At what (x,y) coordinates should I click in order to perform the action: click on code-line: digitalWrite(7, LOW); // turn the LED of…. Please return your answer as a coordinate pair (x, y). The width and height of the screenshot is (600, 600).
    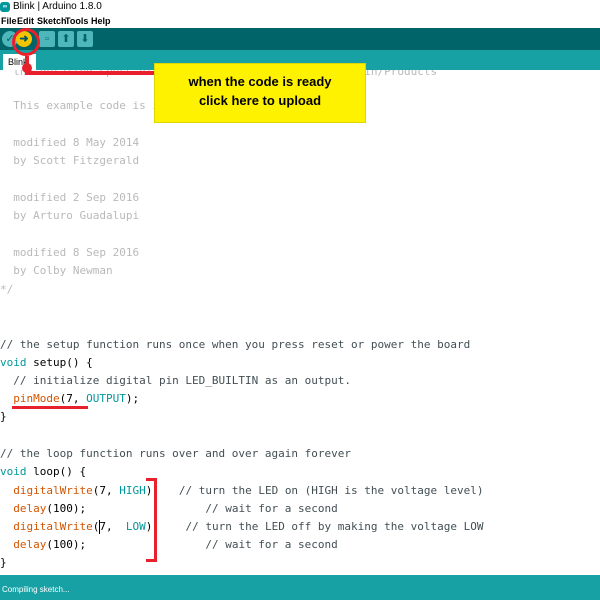
    Looking at the image, I should click on (242, 527).